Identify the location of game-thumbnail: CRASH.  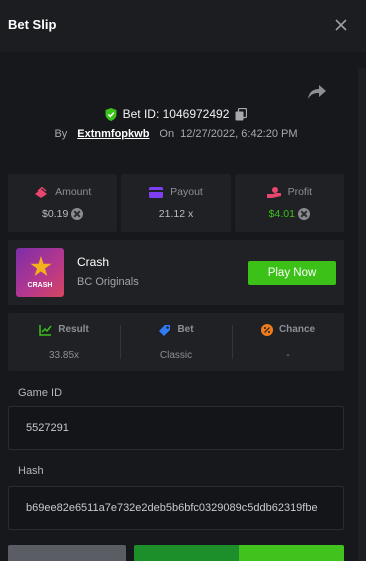
(40, 272).